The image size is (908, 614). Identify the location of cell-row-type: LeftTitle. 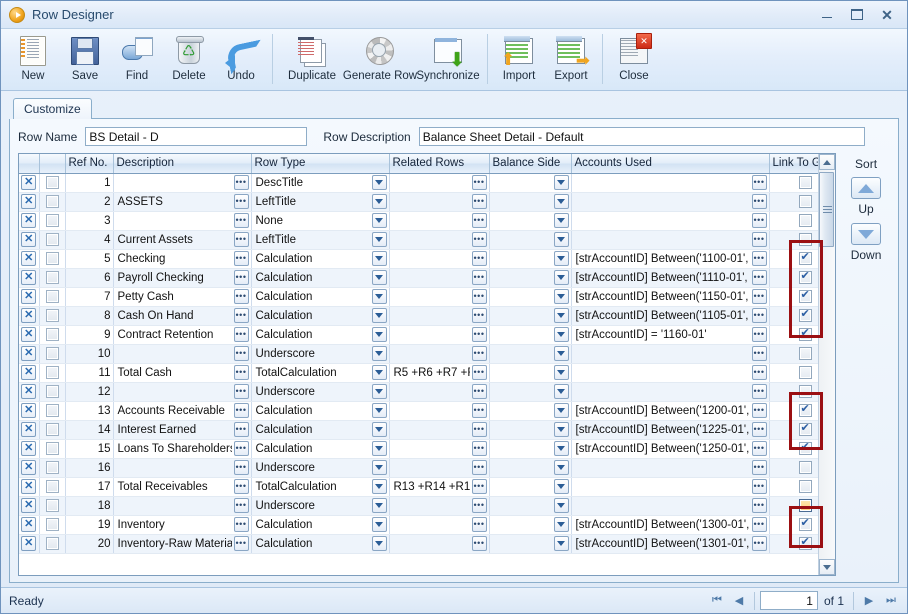
(320, 240).